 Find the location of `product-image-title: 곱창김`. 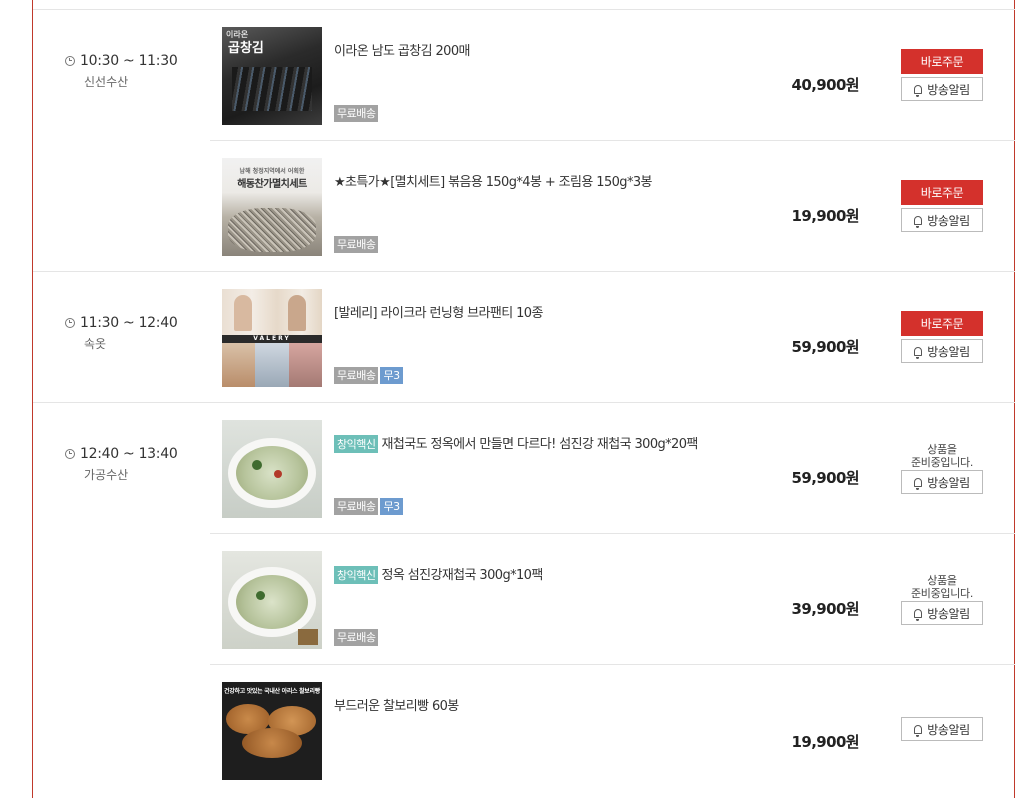

product-image-title: 곱창김 is located at coordinates (246, 48).